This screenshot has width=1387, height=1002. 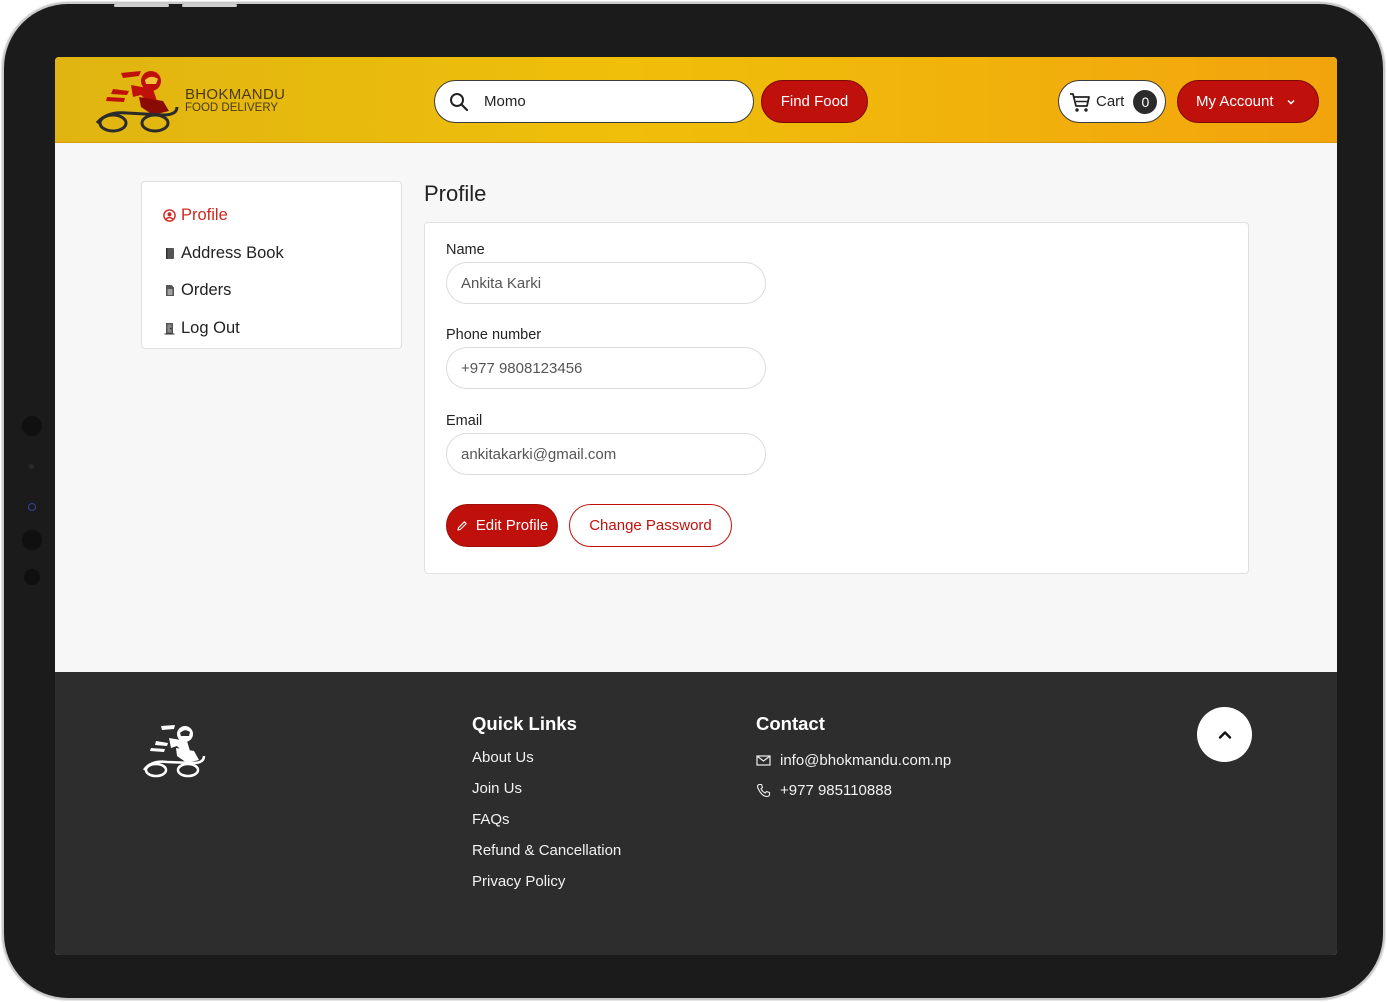 What do you see at coordinates (465, 250) in the screenshot?
I see `name-label: Name` at bounding box center [465, 250].